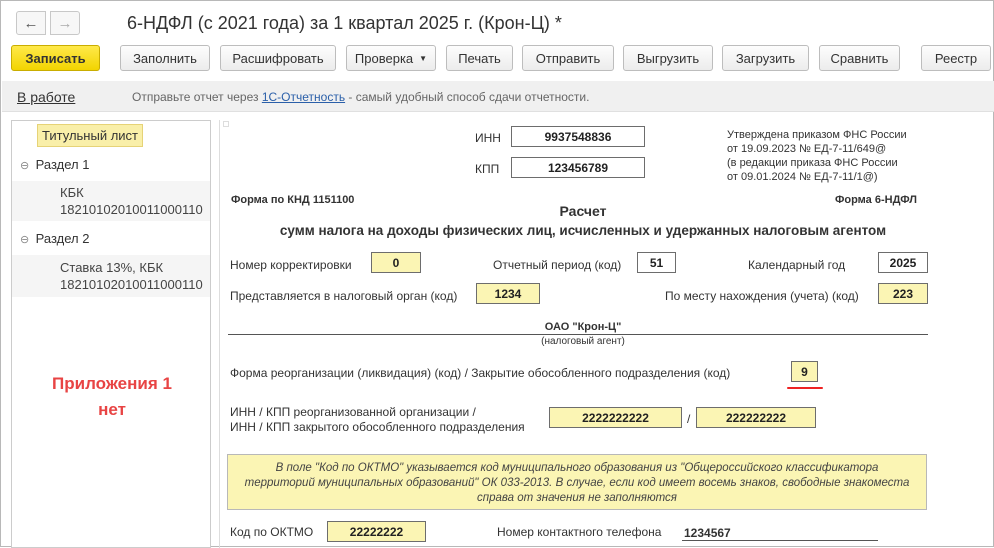 The height and width of the screenshot is (548, 994). What do you see at coordinates (384, 58) in the screenshot?
I see `check-button-label: Проверка` at bounding box center [384, 58].